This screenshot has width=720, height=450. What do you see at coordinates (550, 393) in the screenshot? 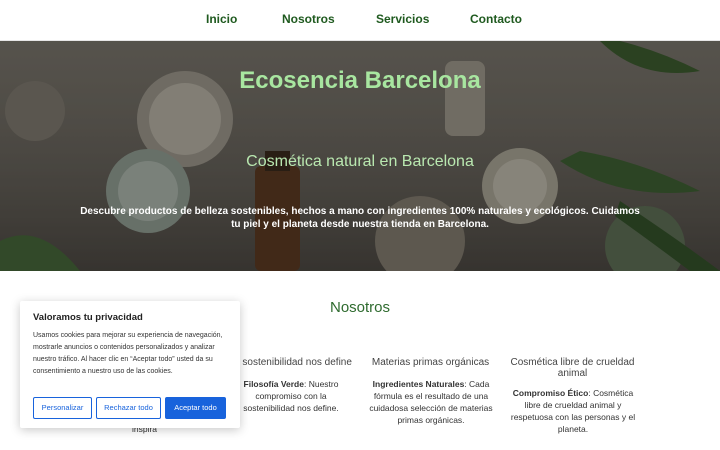
I see `feature-card-lead: Compromiso Ético` at bounding box center [550, 393].